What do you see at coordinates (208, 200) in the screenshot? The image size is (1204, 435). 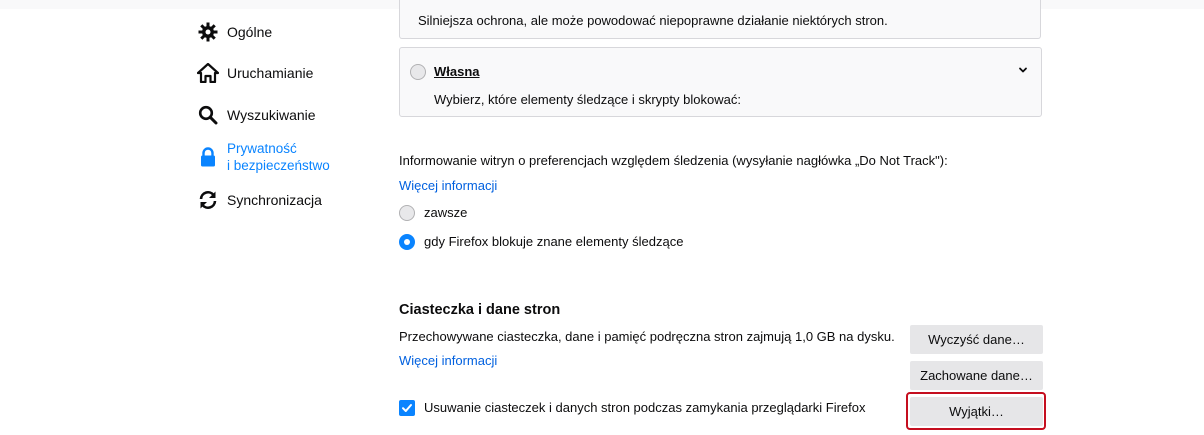 I see `sync-icon` at bounding box center [208, 200].